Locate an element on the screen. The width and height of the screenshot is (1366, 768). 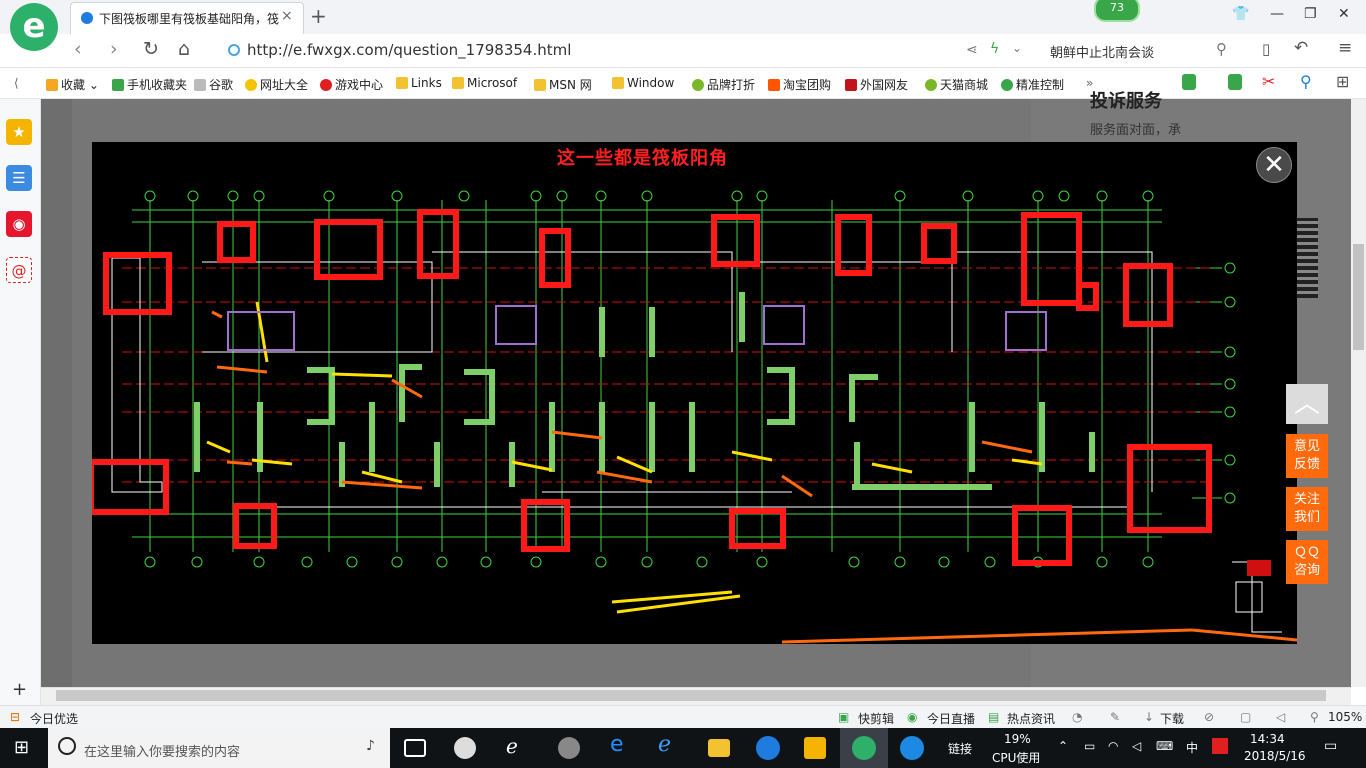
add-app-icon is located at coordinates (912, 748).